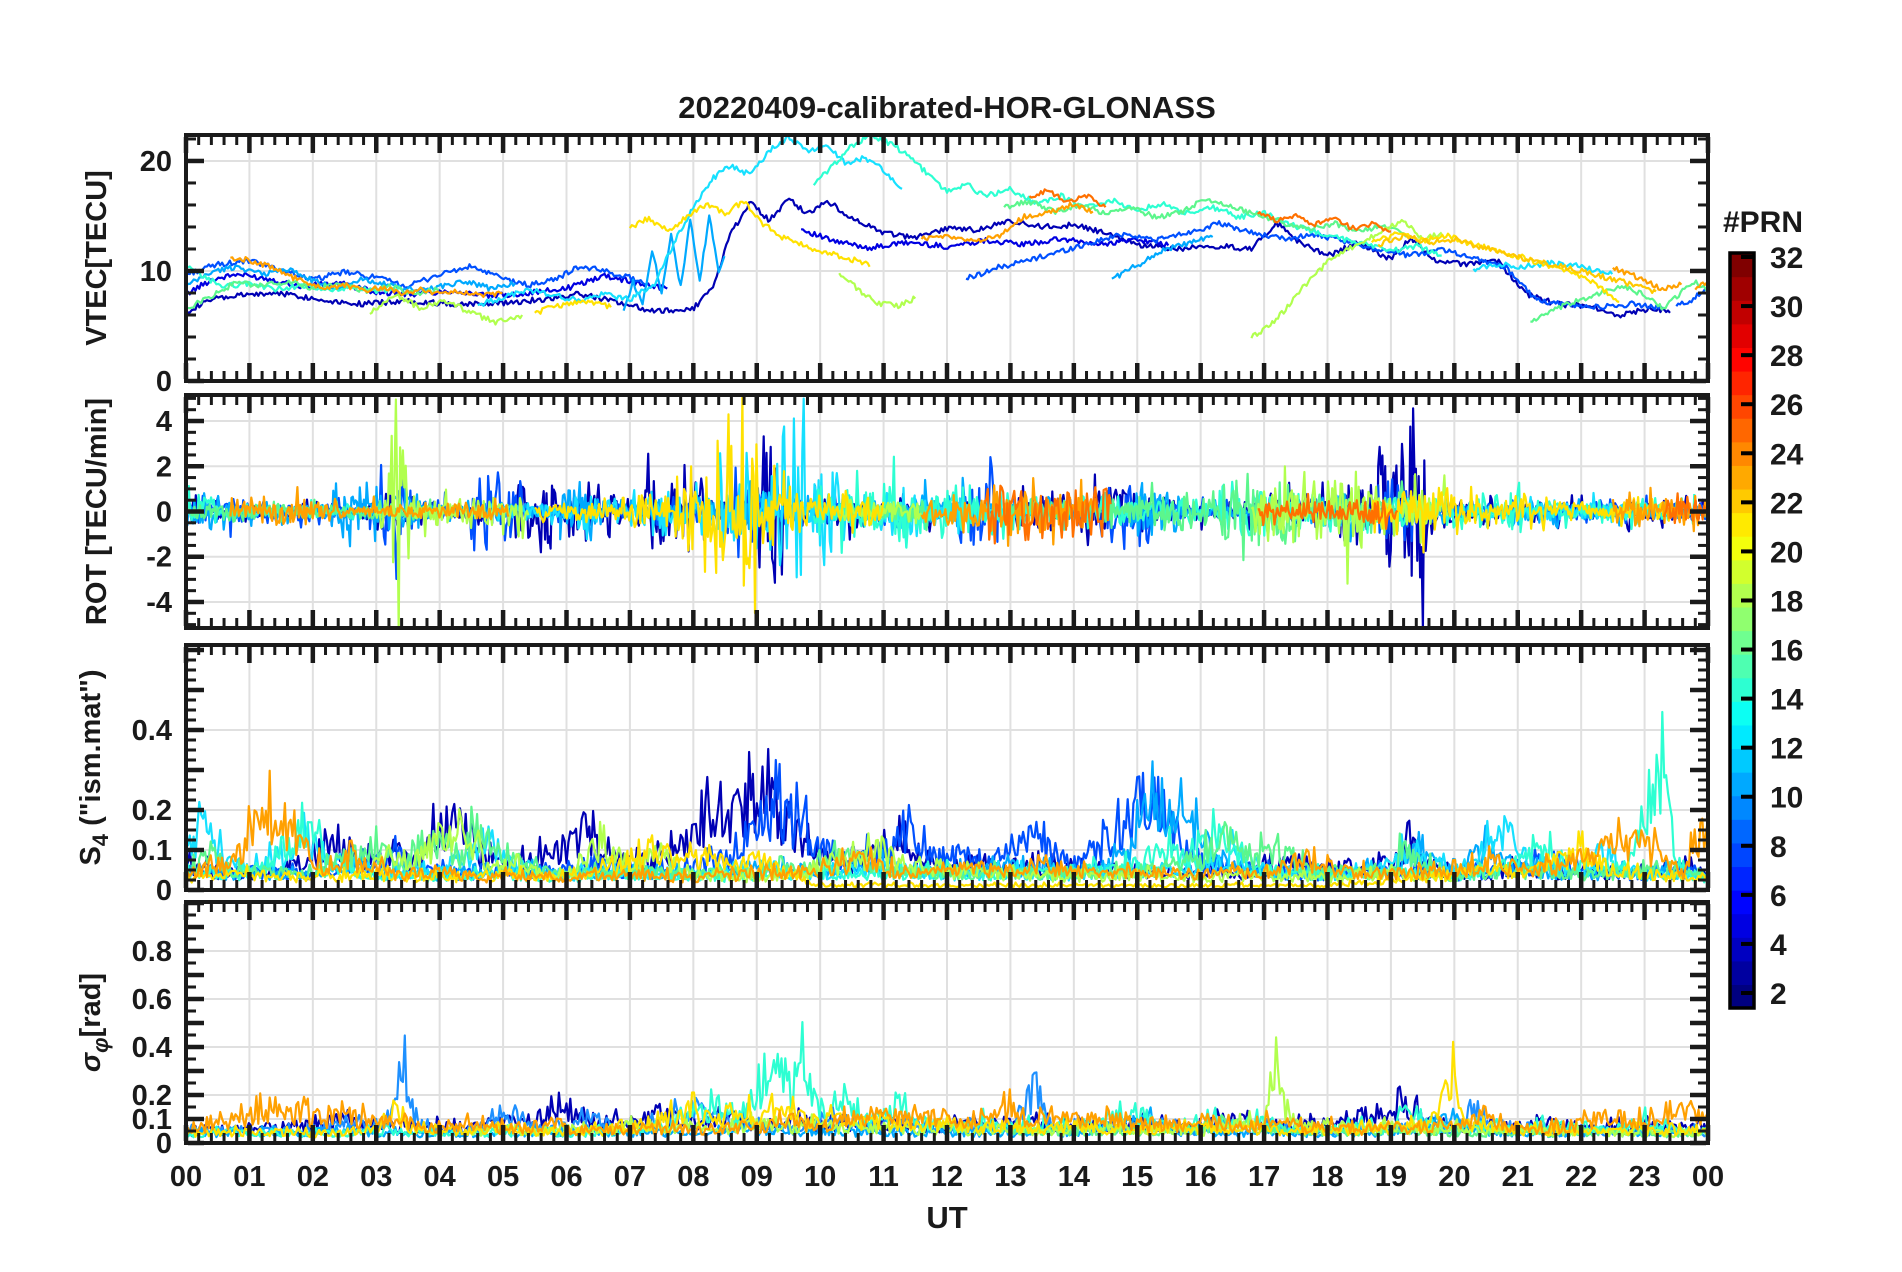  I want to click on x-tick-label: 16, so click(1201, 1177).